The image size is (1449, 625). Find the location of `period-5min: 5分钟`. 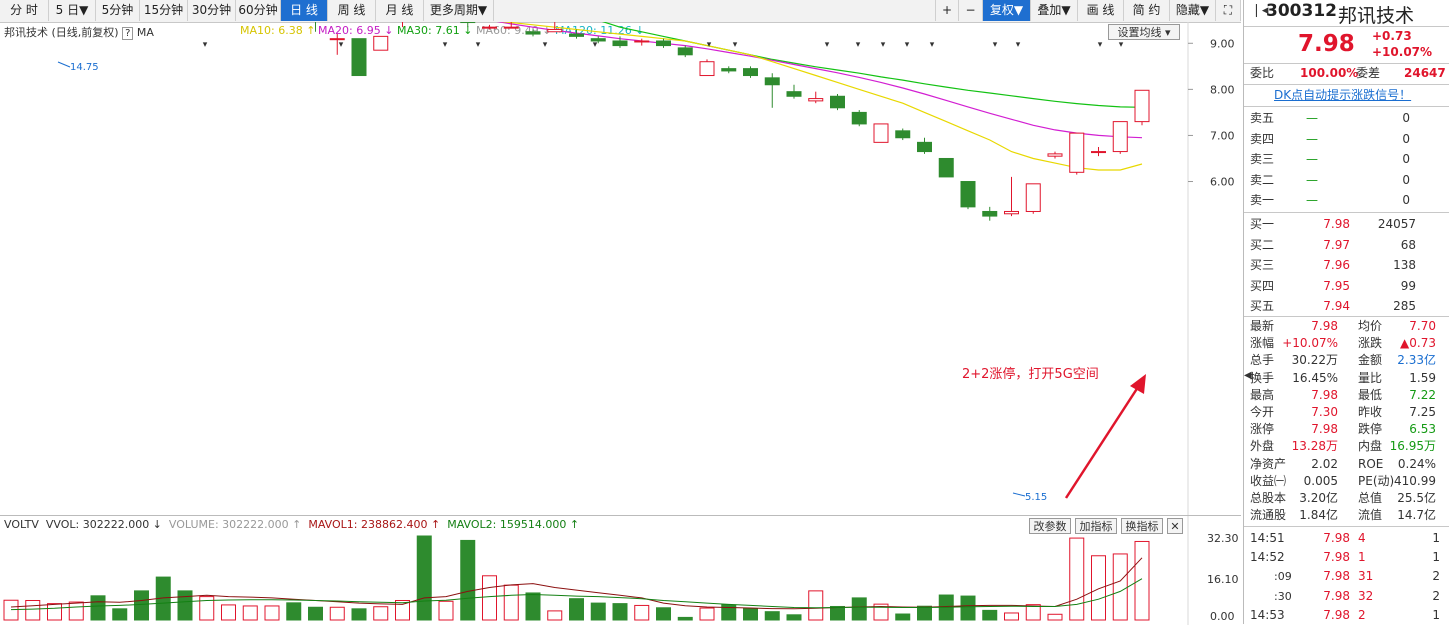

period-5min: 5分钟 is located at coordinates (118, 10).